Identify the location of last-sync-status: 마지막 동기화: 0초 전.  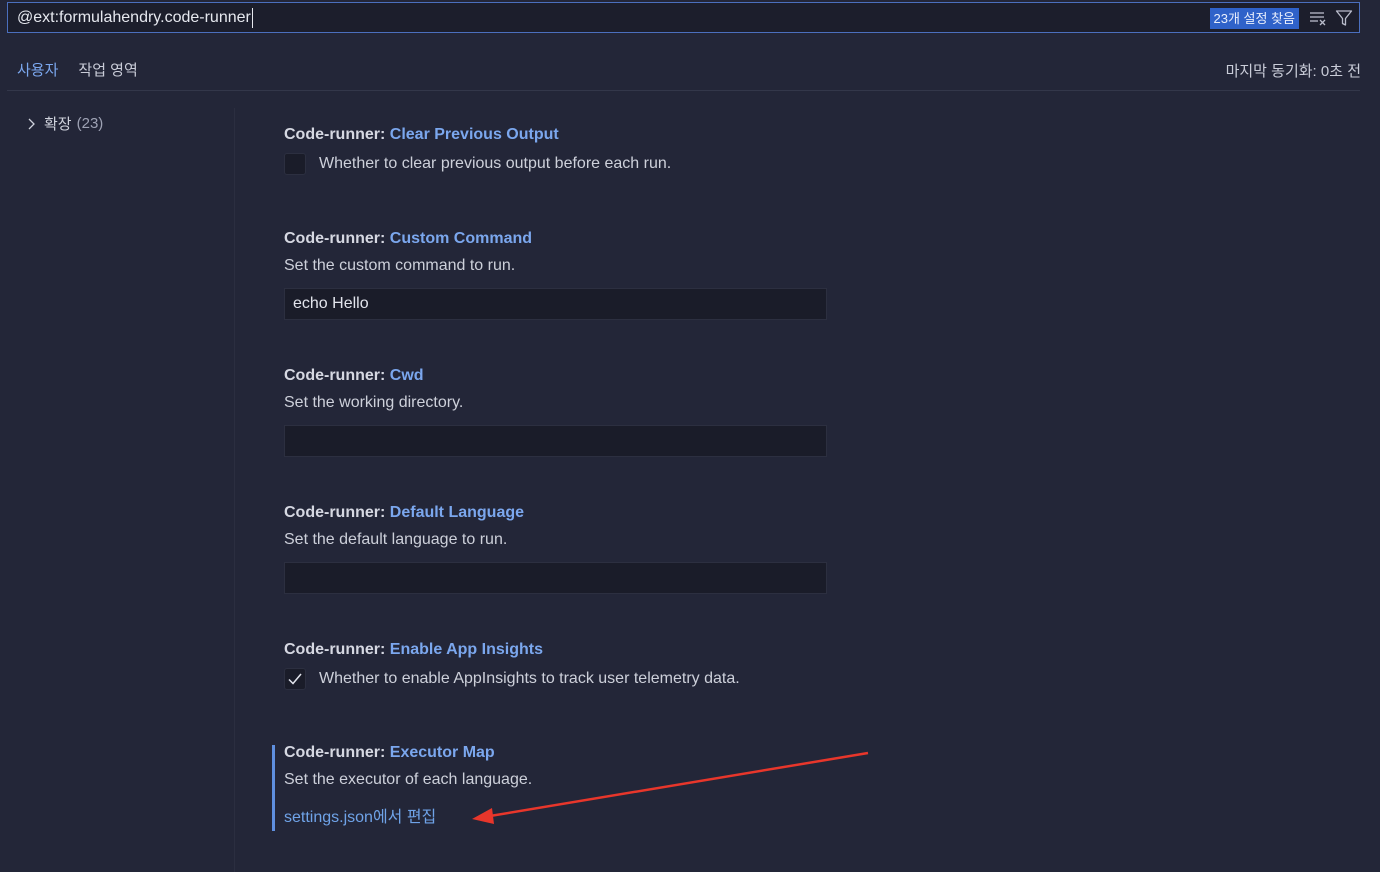
(1293, 71).